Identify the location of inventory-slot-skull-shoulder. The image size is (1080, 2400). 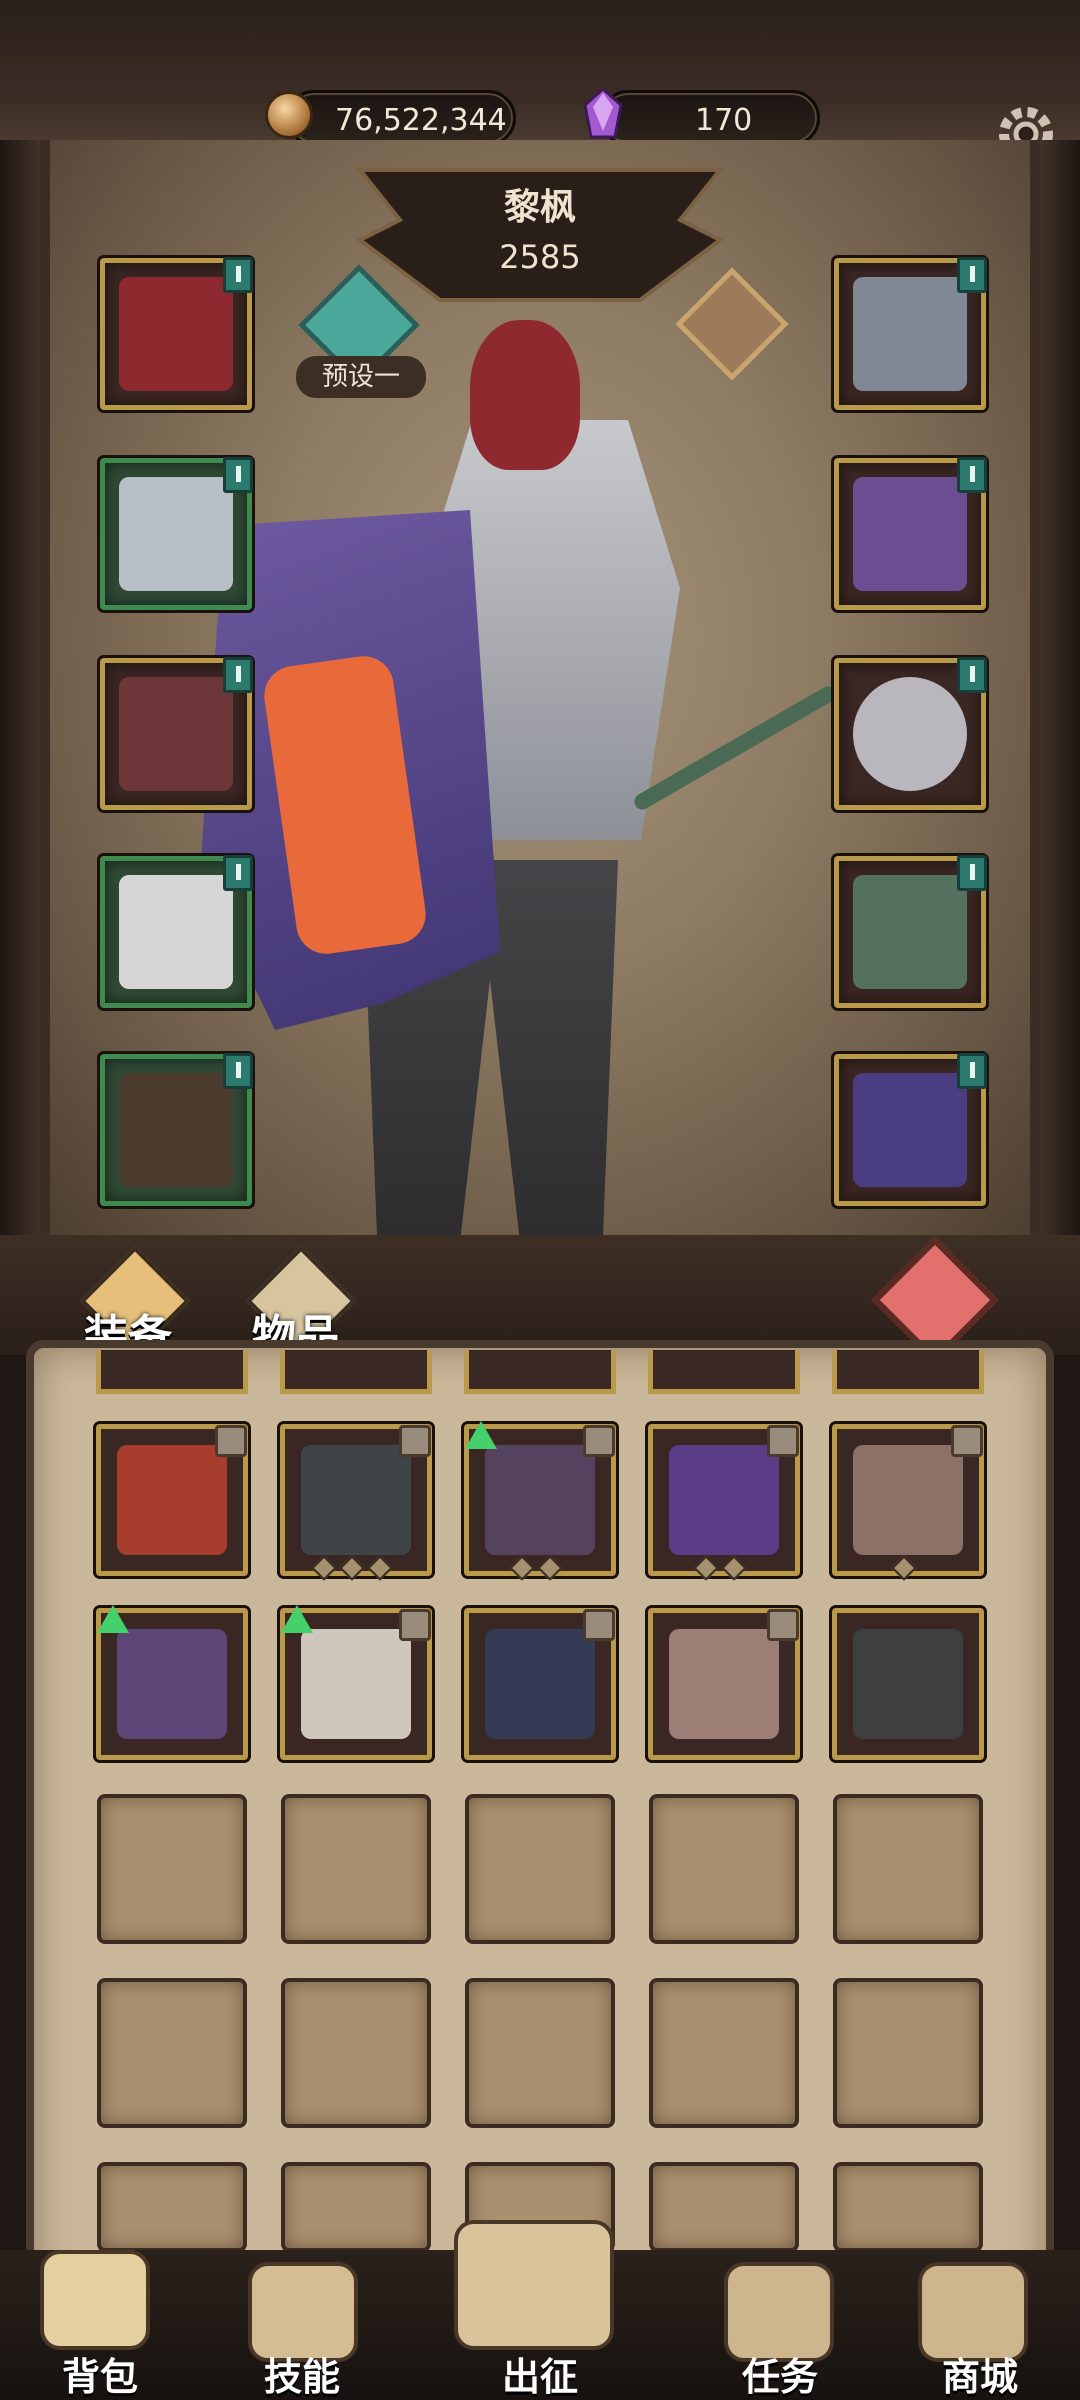
(172, 1682).